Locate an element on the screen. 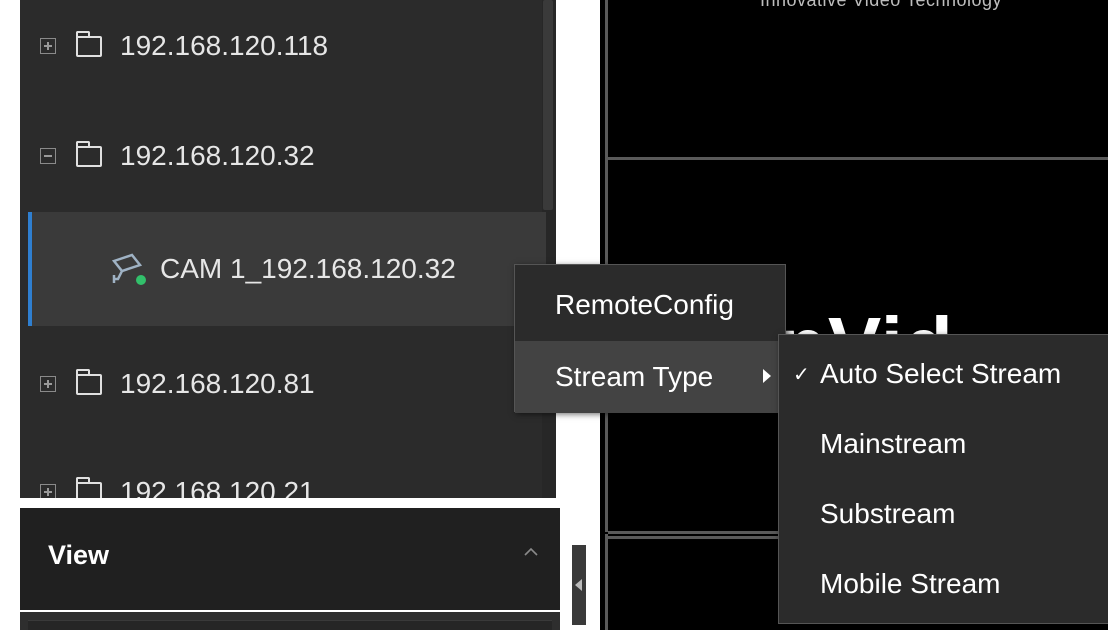 This screenshot has width=1108, height=630. submenu-item-mainstream: Mainstream is located at coordinates (943, 444).